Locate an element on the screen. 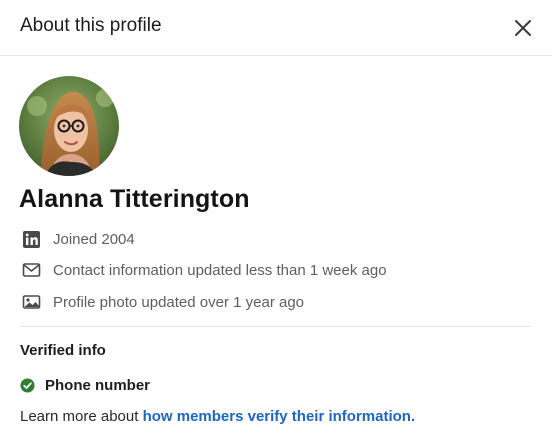 The image size is (552, 444). profile-avatar is located at coordinates (69, 126).